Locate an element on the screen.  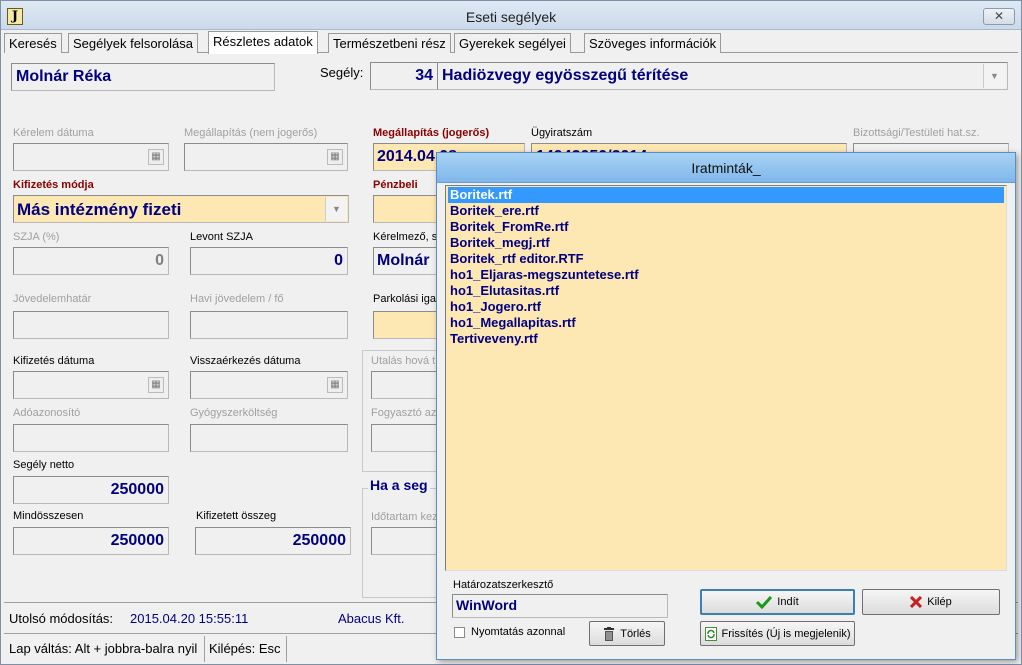
fogyaszto-field is located at coordinates (407, 438).